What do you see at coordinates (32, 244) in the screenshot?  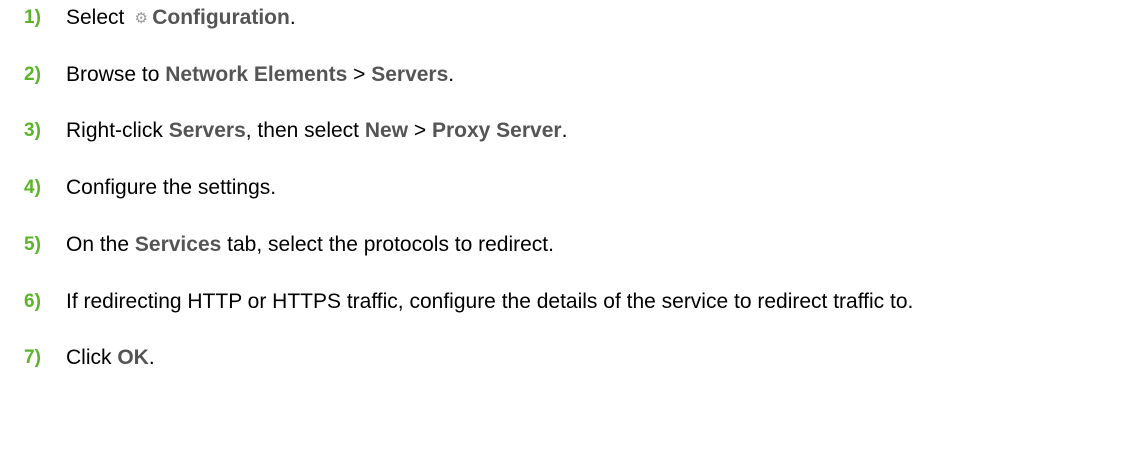 I see `step-number: 5)` at bounding box center [32, 244].